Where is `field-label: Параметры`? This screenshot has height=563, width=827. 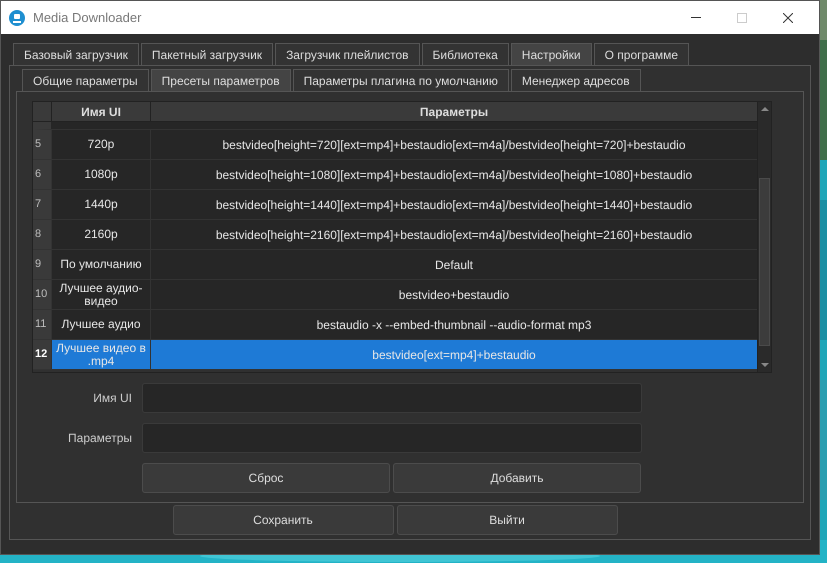 field-label: Параметры is located at coordinates (100, 438).